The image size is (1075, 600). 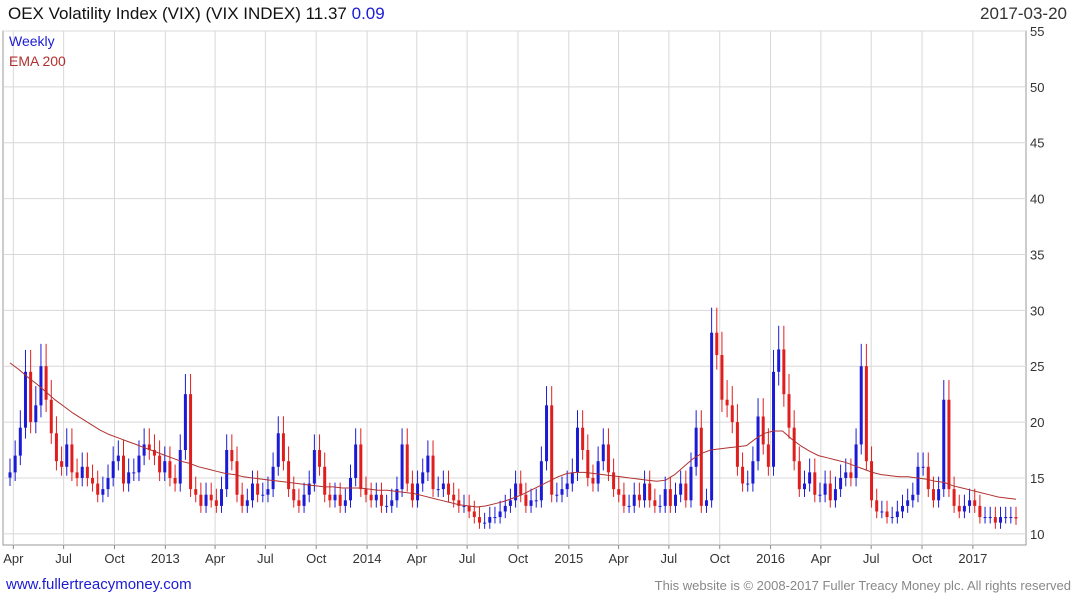 What do you see at coordinates (568, 558) in the screenshot?
I see `x-tick-label: 2015` at bounding box center [568, 558].